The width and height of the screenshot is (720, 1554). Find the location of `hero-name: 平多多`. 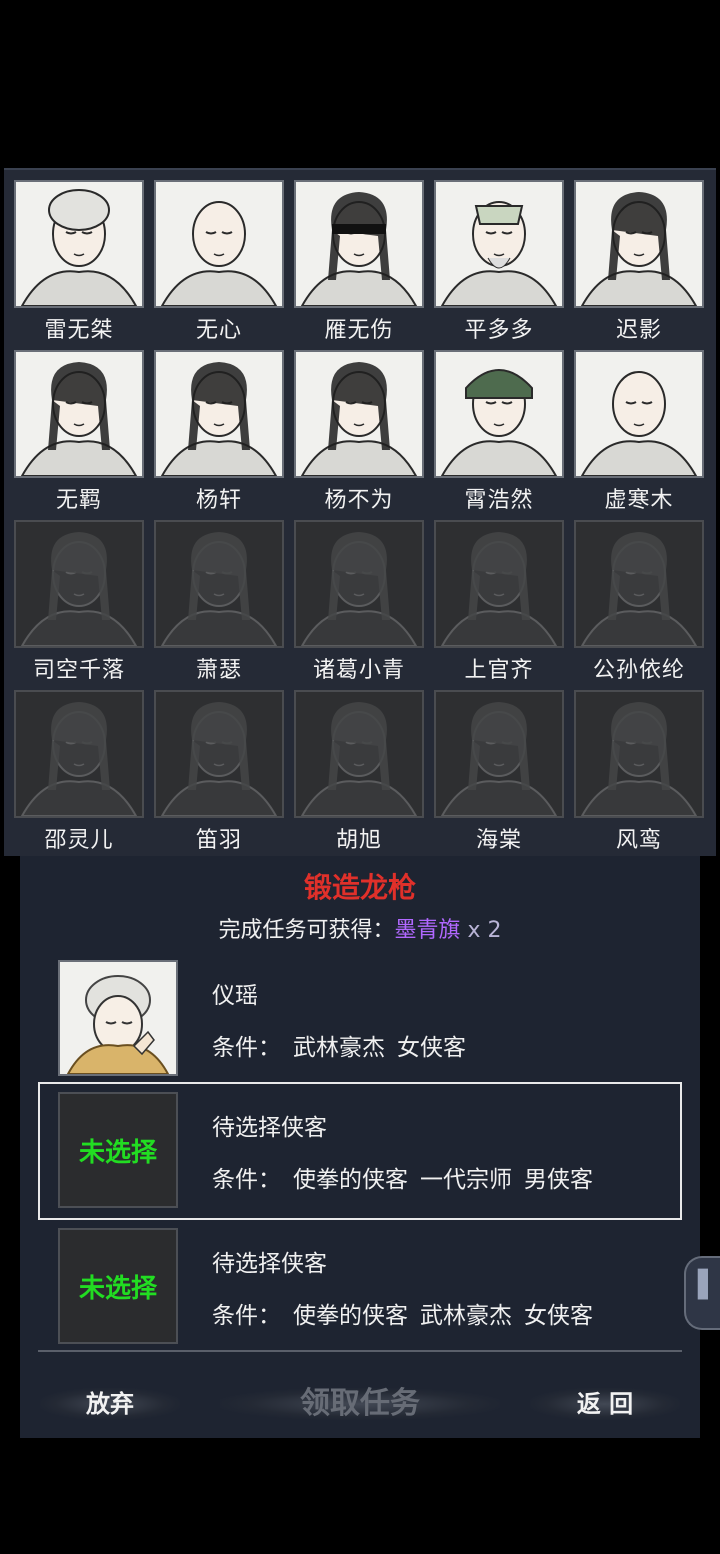

hero-name: 平多多 is located at coordinates (499, 330).